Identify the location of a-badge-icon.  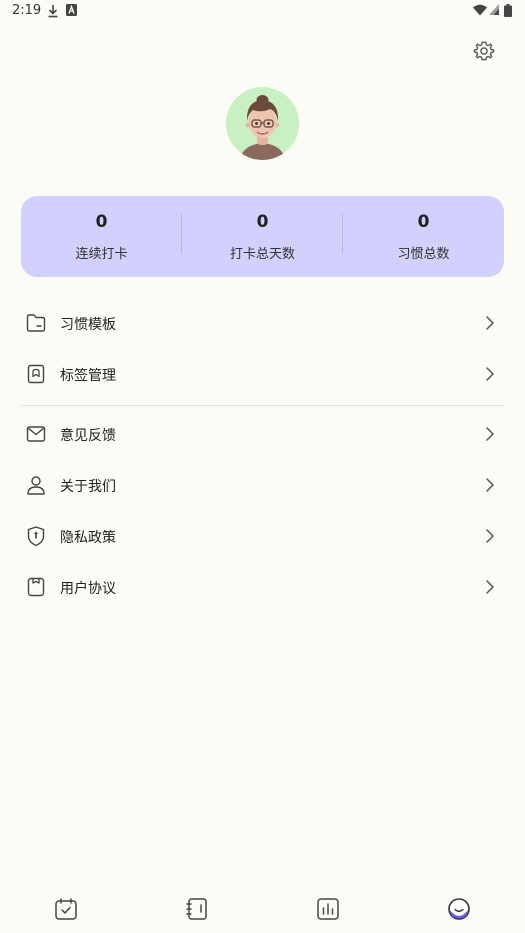
(71, 10).